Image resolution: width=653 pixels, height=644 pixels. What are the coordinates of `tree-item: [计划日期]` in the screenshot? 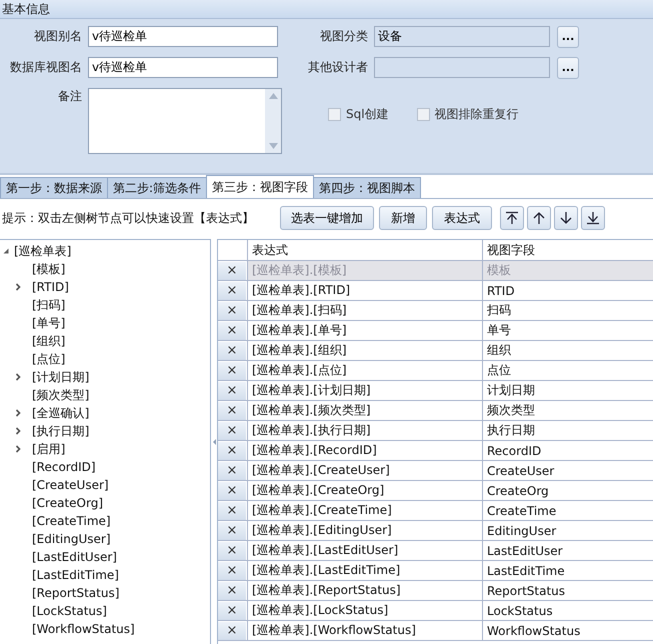 It's located at (61, 377).